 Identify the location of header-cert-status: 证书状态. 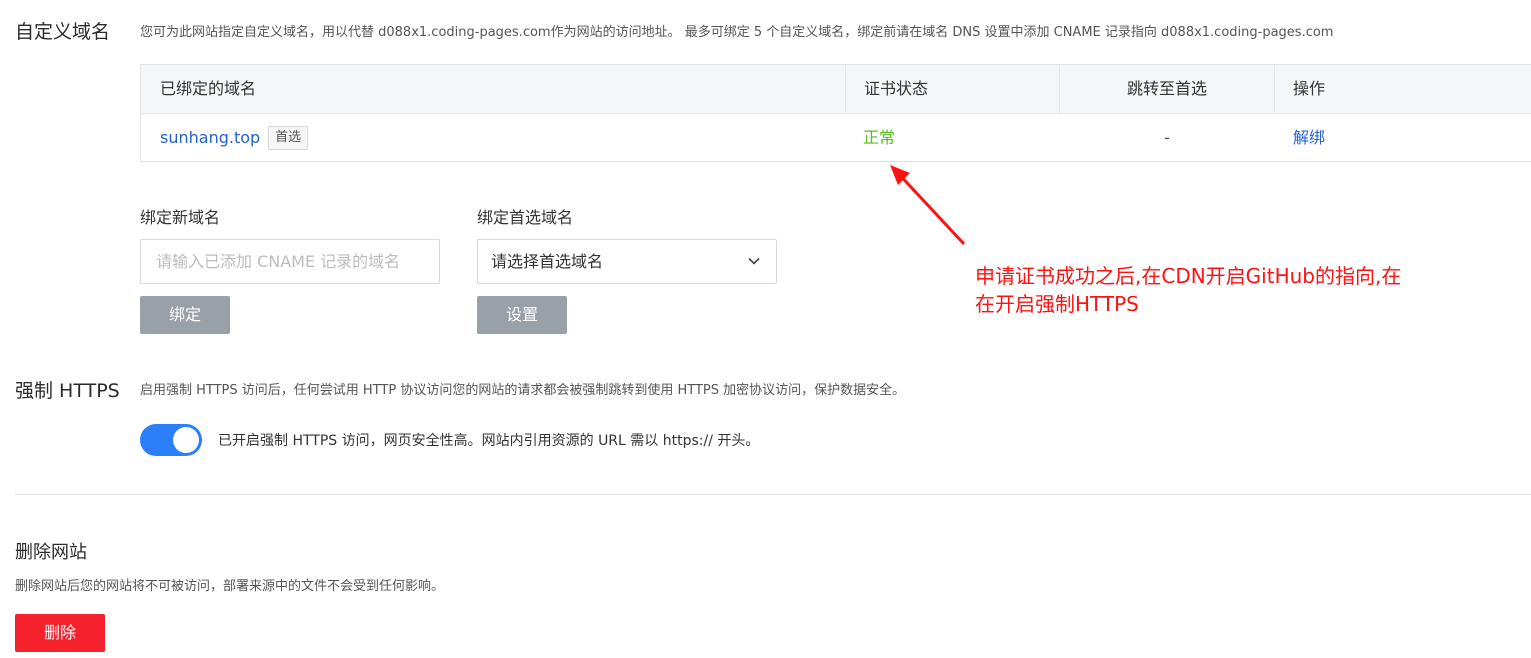
(896, 88).